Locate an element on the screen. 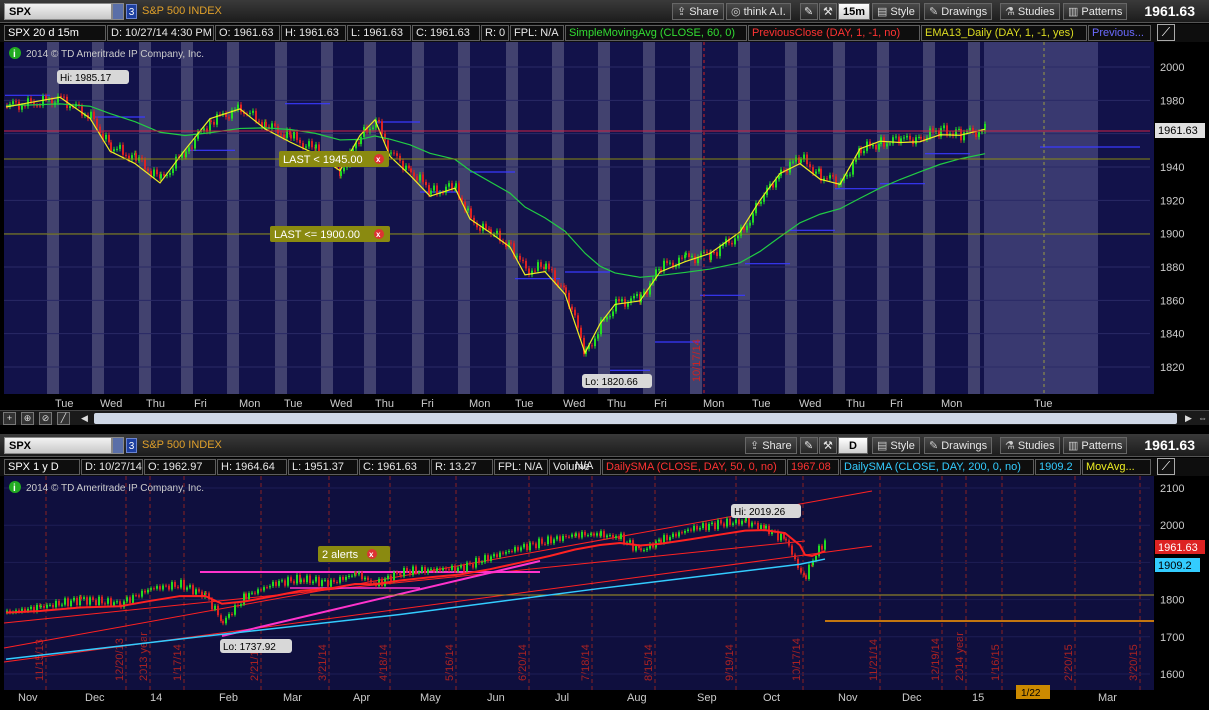 The width and height of the screenshot is (1209, 710). symbol-description: S&P 500 INDEX is located at coordinates (182, 11).